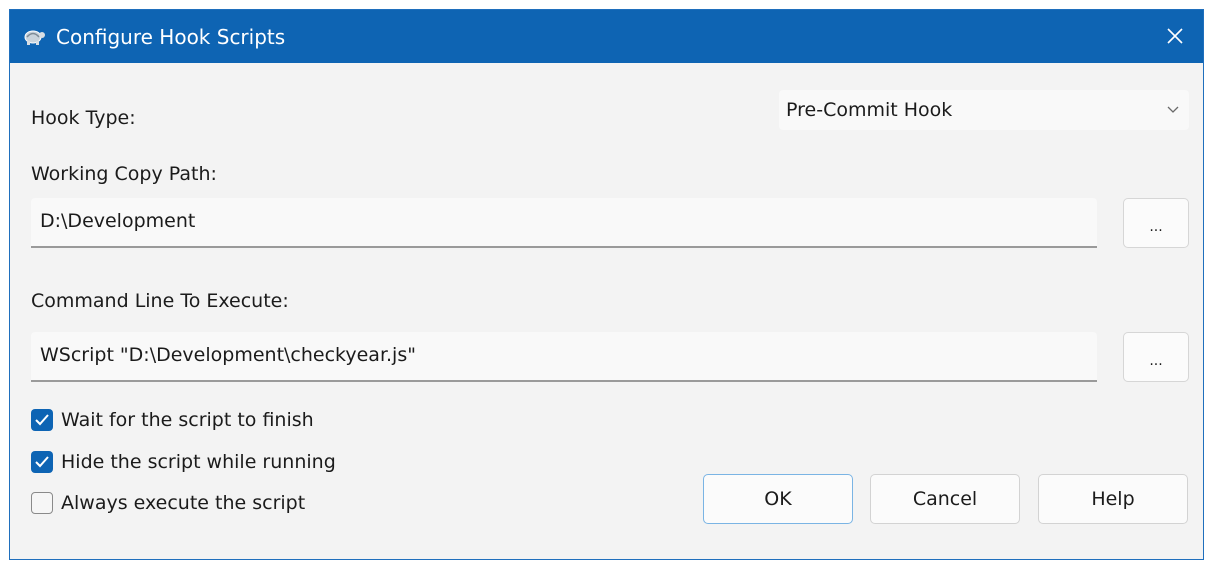  Describe the element at coordinates (42, 503) in the screenshot. I see `always-execute-checkbox` at that location.